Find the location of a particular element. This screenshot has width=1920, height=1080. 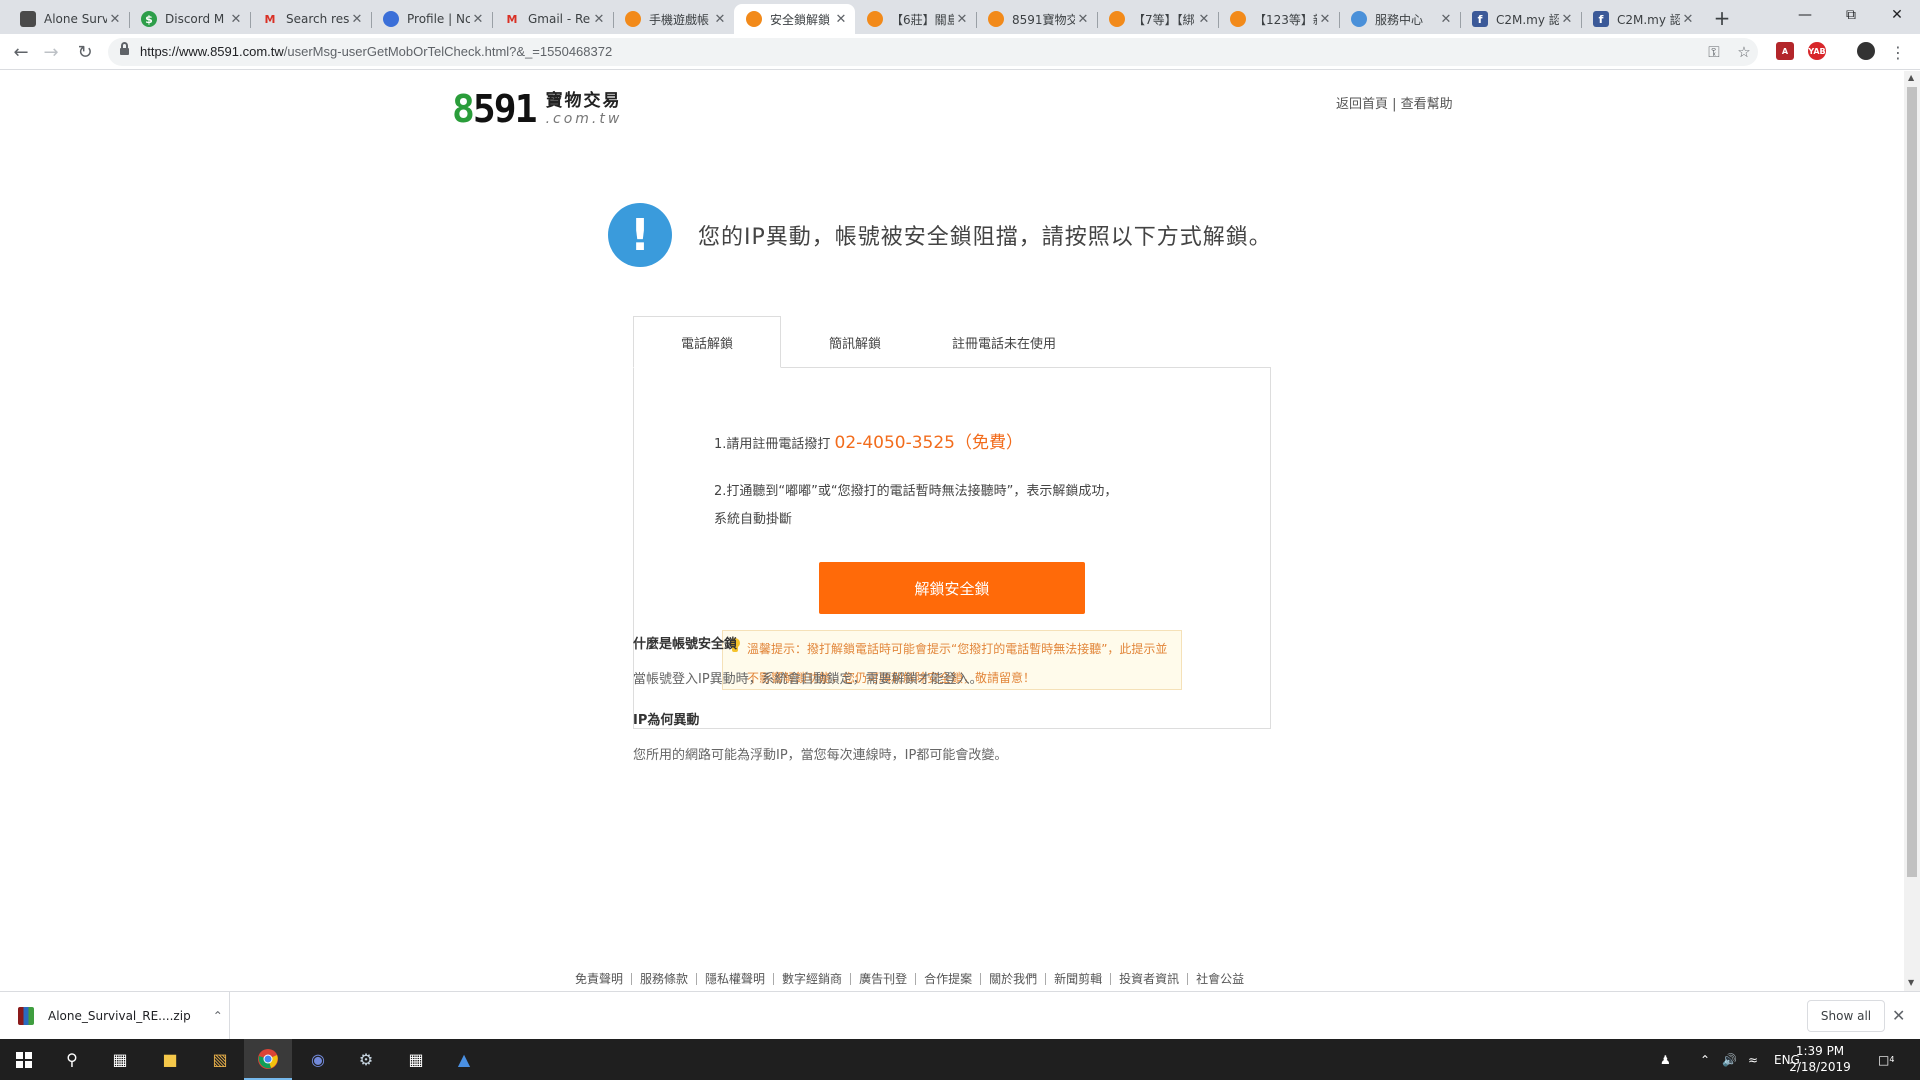

pdf-extension-icon: A is located at coordinates (1785, 51).